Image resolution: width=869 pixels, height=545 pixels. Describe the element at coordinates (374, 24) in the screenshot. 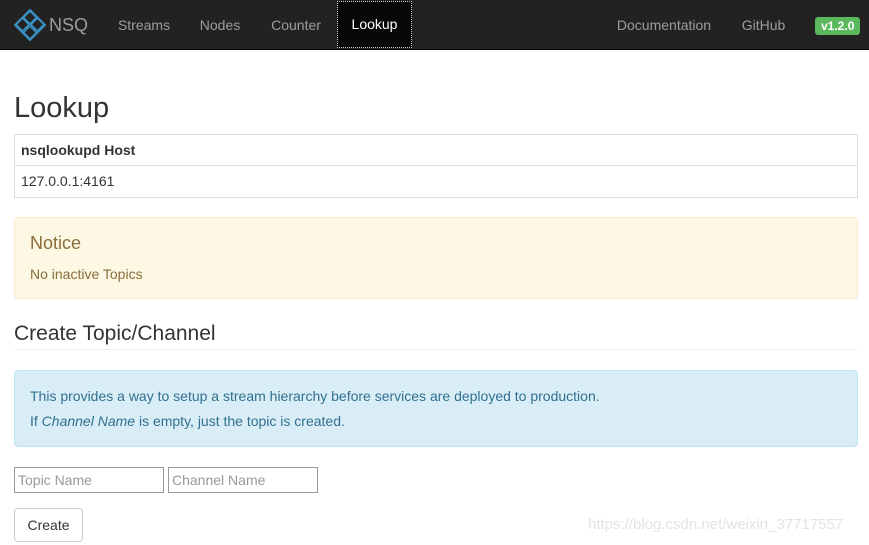

I see `nav-lookup: Lookup` at that location.